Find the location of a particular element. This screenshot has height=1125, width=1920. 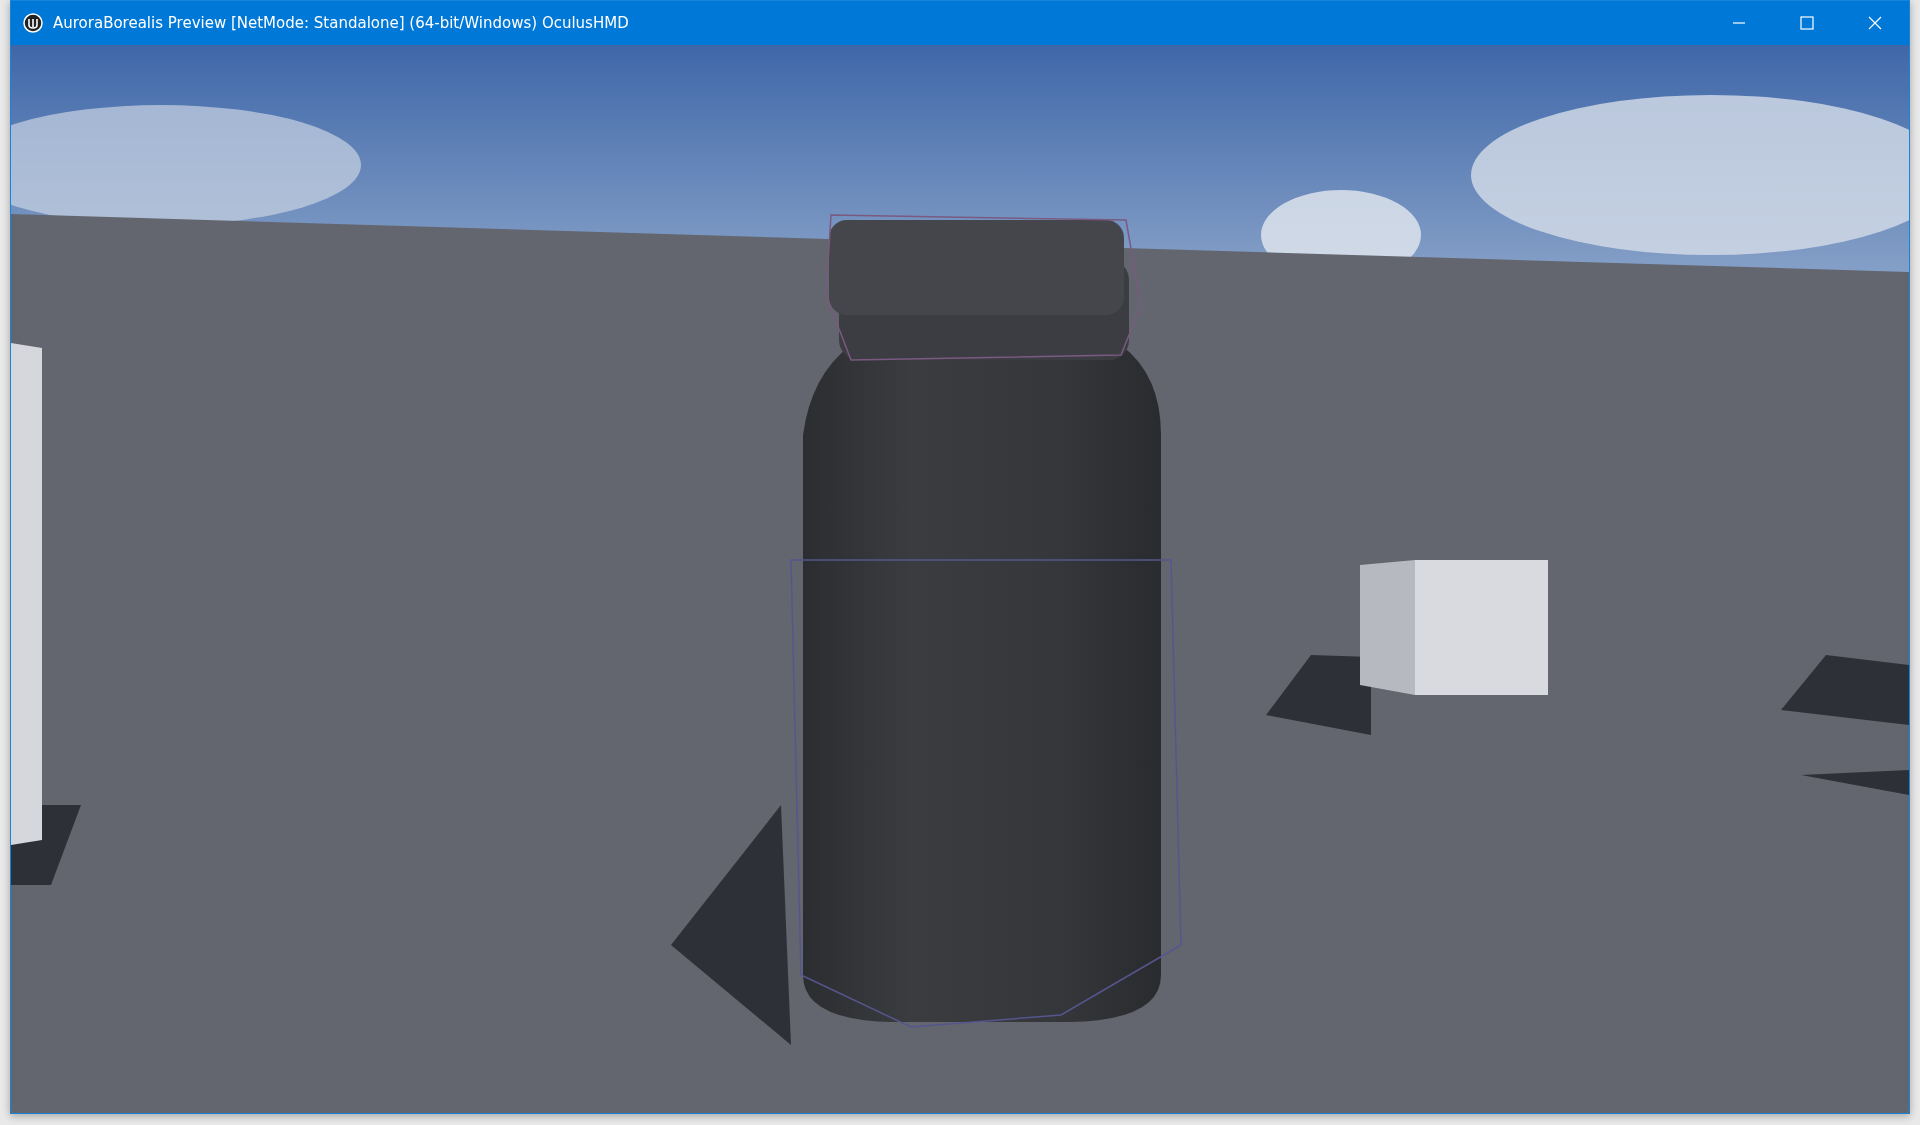

close-icon is located at coordinates (1875, 23).